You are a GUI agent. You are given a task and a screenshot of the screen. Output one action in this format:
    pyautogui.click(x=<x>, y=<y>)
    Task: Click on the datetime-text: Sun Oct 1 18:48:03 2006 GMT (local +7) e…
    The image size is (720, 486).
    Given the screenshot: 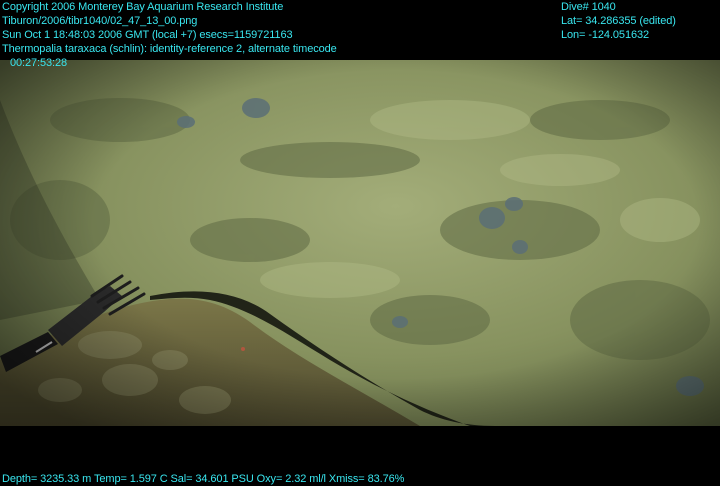 What is the action you would take?
    pyautogui.click(x=147, y=35)
    